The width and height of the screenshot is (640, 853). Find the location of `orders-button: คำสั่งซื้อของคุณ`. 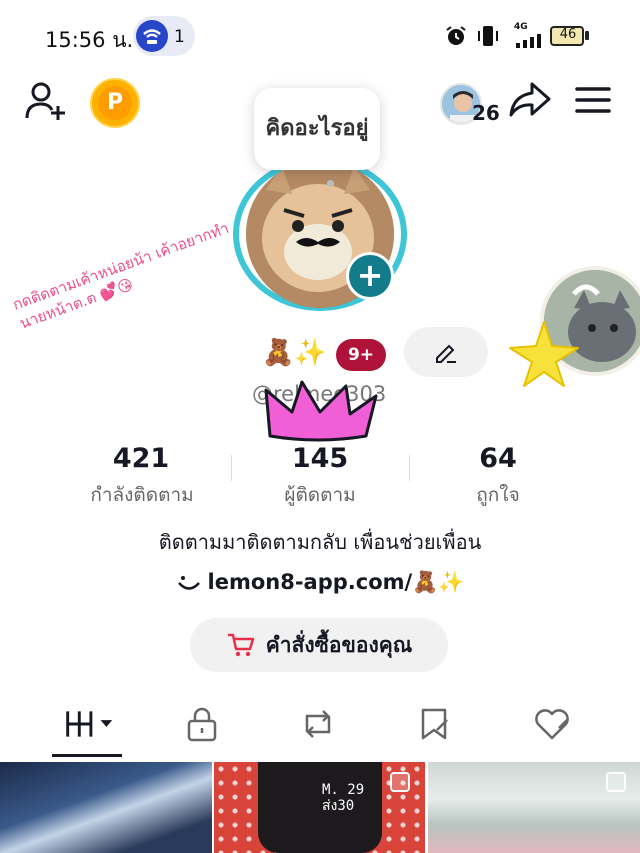

orders-button: คำสั่งซื้อของคุณ is located at coordinates (319, 645).